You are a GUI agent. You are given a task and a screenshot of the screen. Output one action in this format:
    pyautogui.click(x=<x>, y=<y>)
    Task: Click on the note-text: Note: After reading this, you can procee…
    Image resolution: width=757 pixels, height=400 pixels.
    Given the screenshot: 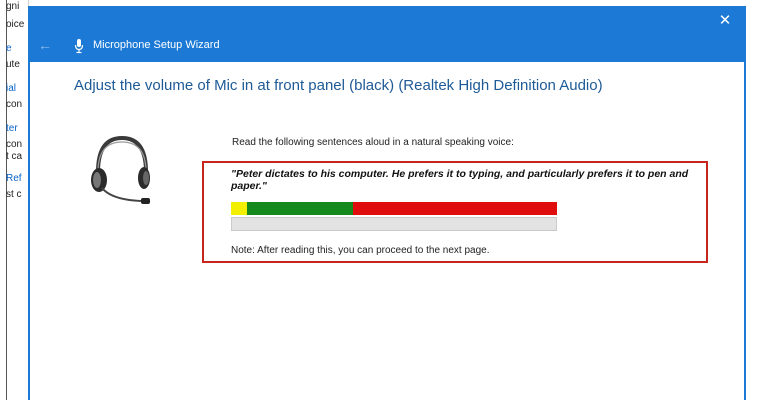 What is the action you would take?
    pyautogui.click(x=360, y=250)
    